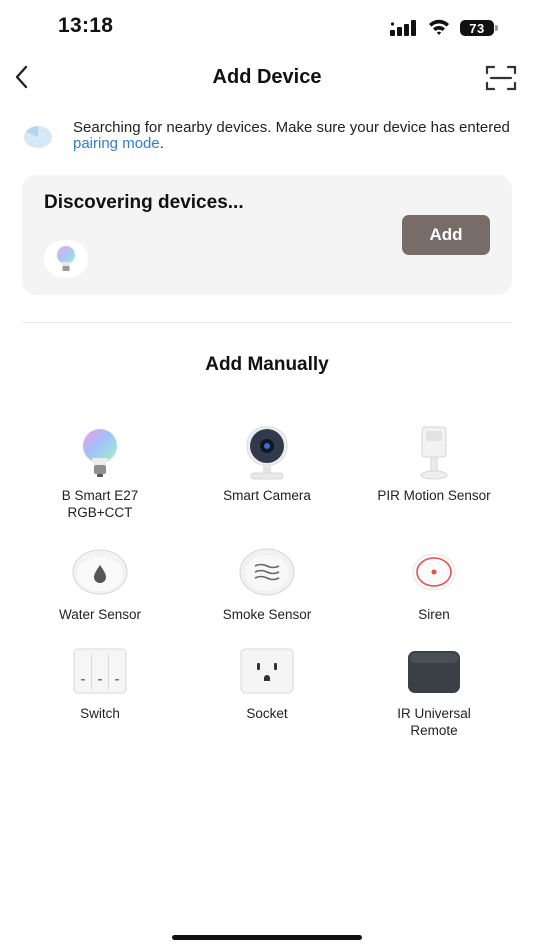 The height and width of the screenshot is (950, 534). Describe the element at coordinates (267, 713) in the screenshot. I see `device-label: Socket` at that location.